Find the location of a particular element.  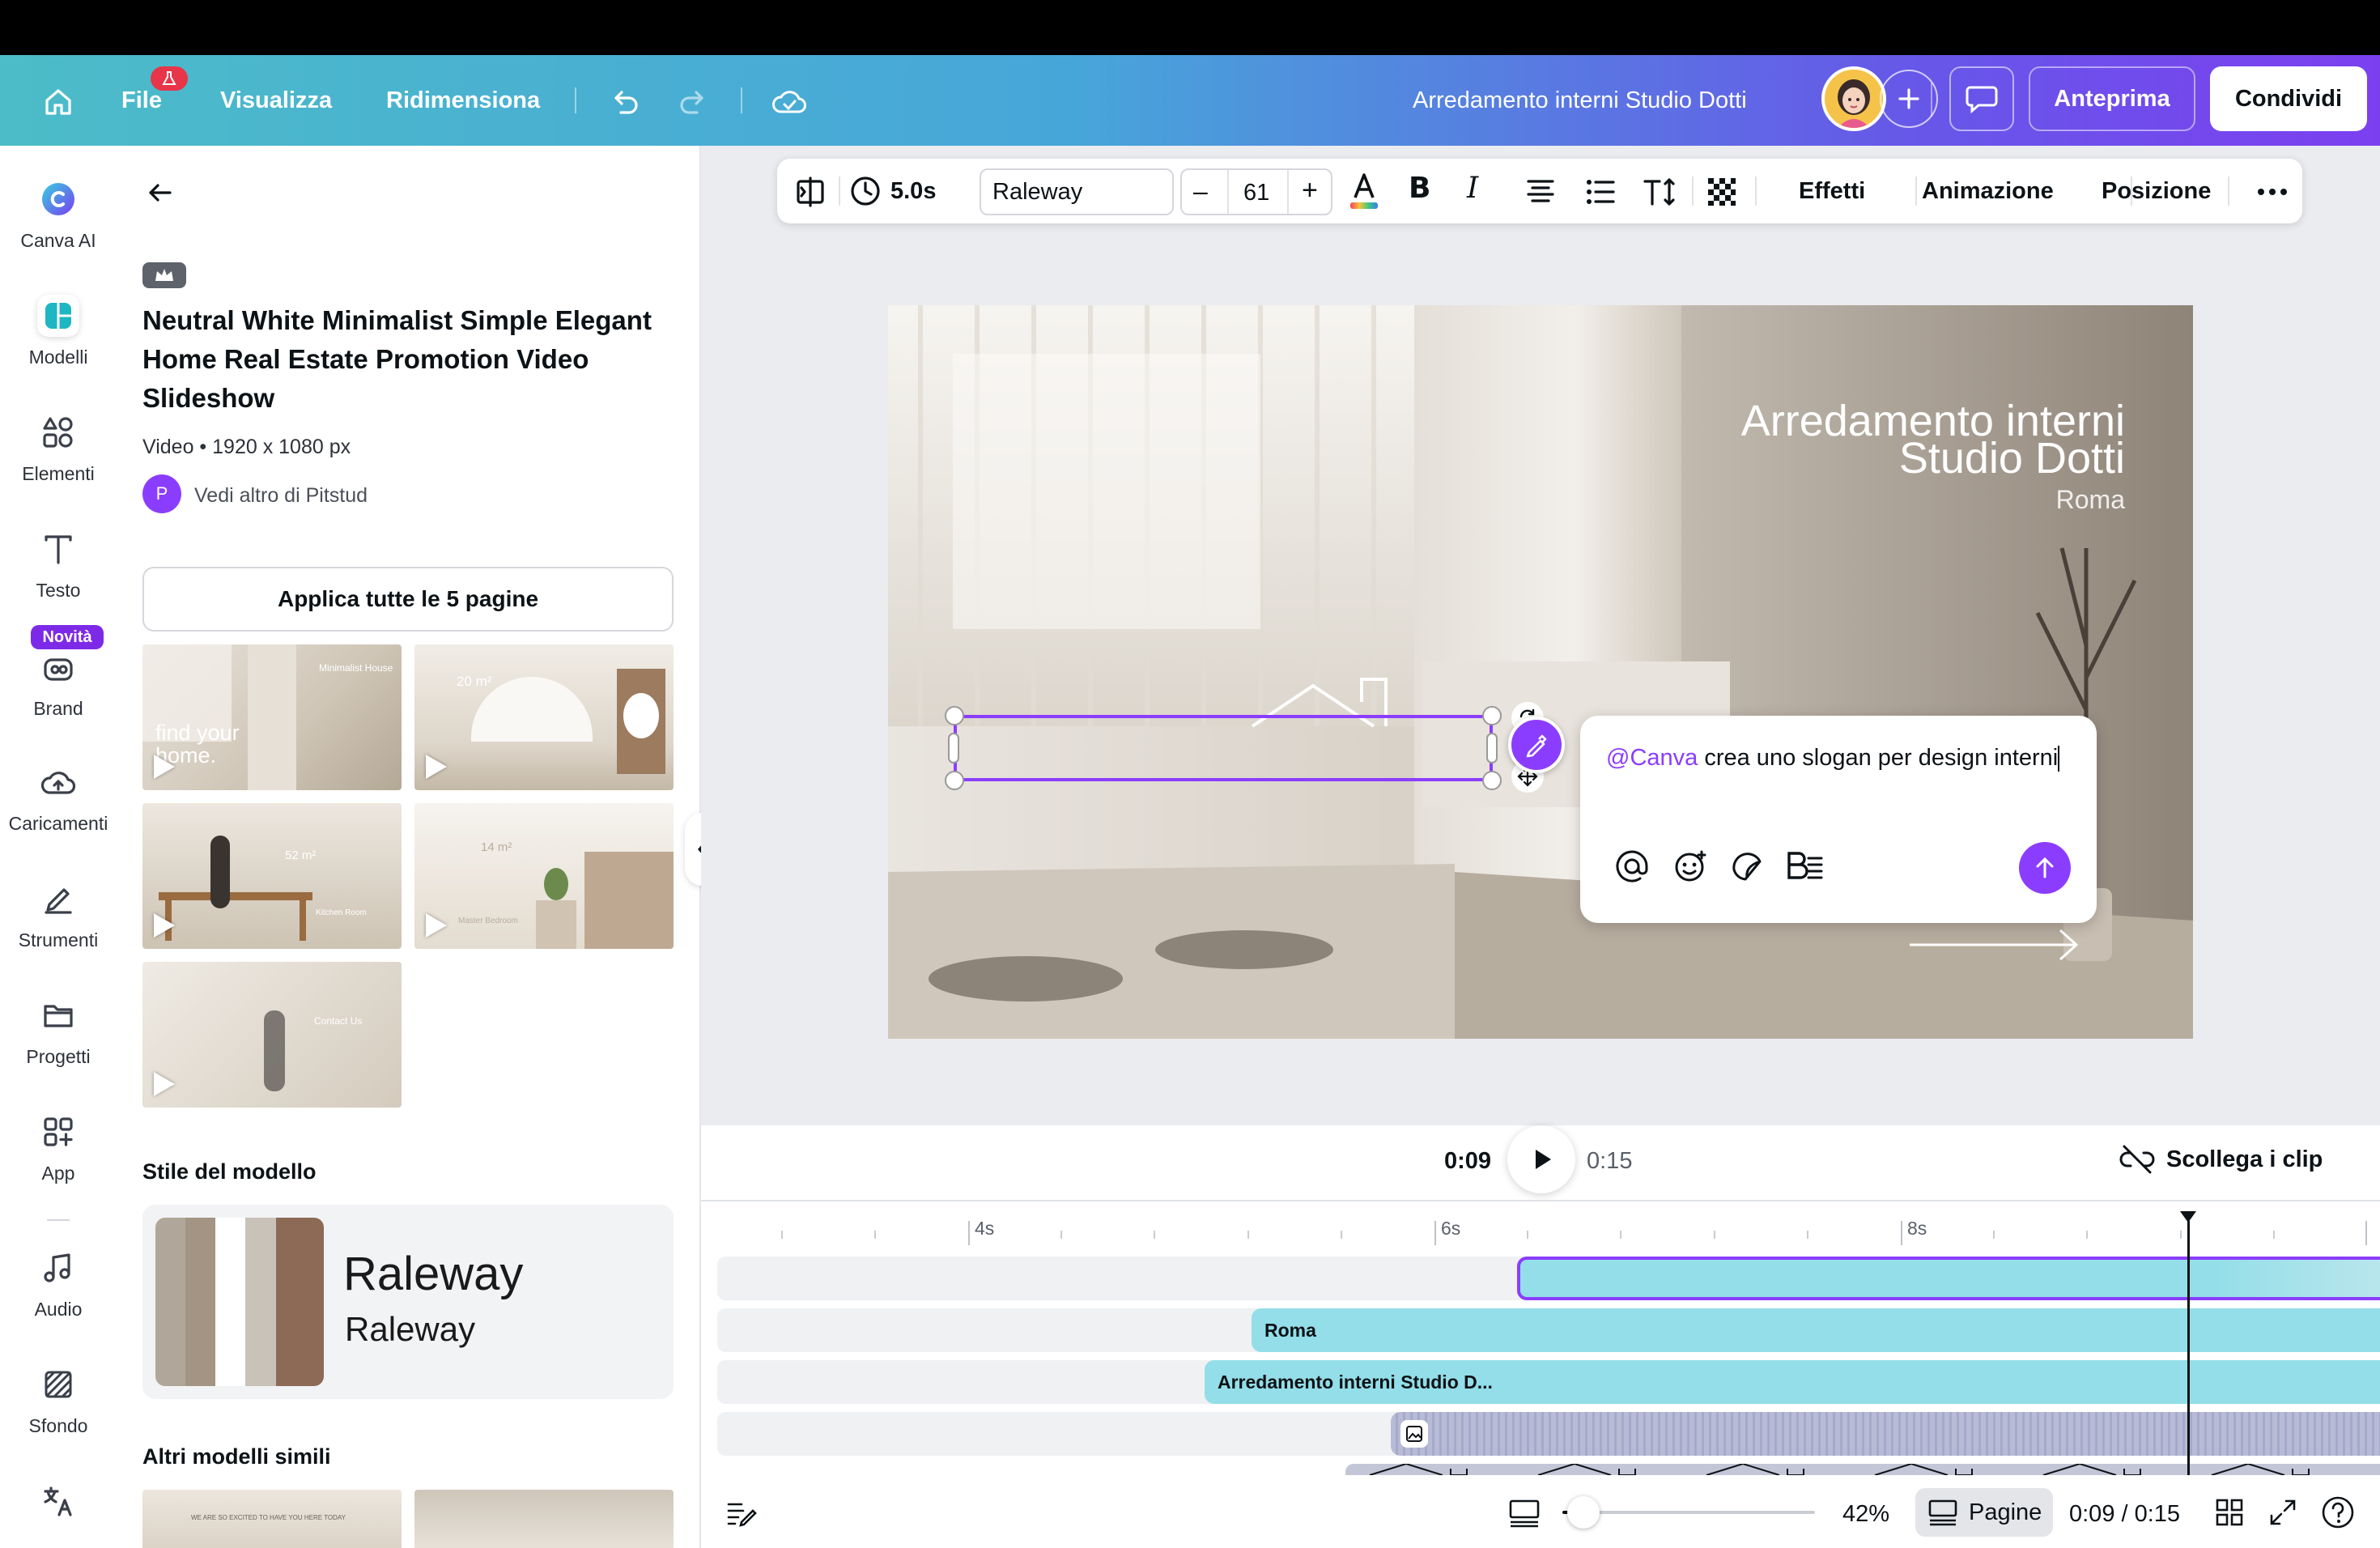

template-style-card: Raleway Raleway is located at coordinates (408, 1302).